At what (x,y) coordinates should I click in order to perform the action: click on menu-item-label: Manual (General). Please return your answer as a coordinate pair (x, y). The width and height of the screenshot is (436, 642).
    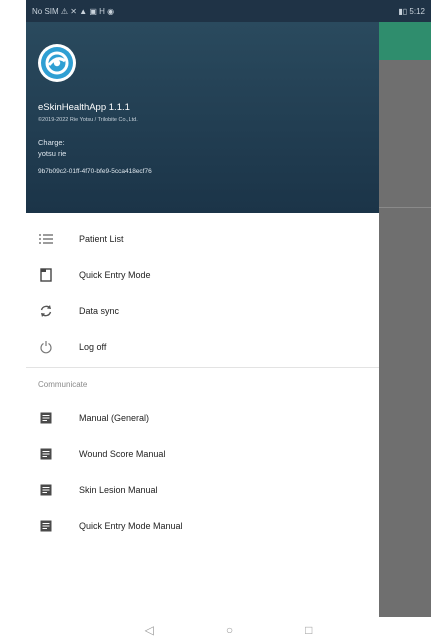
    Looking at the image, I should click on (114, 418).